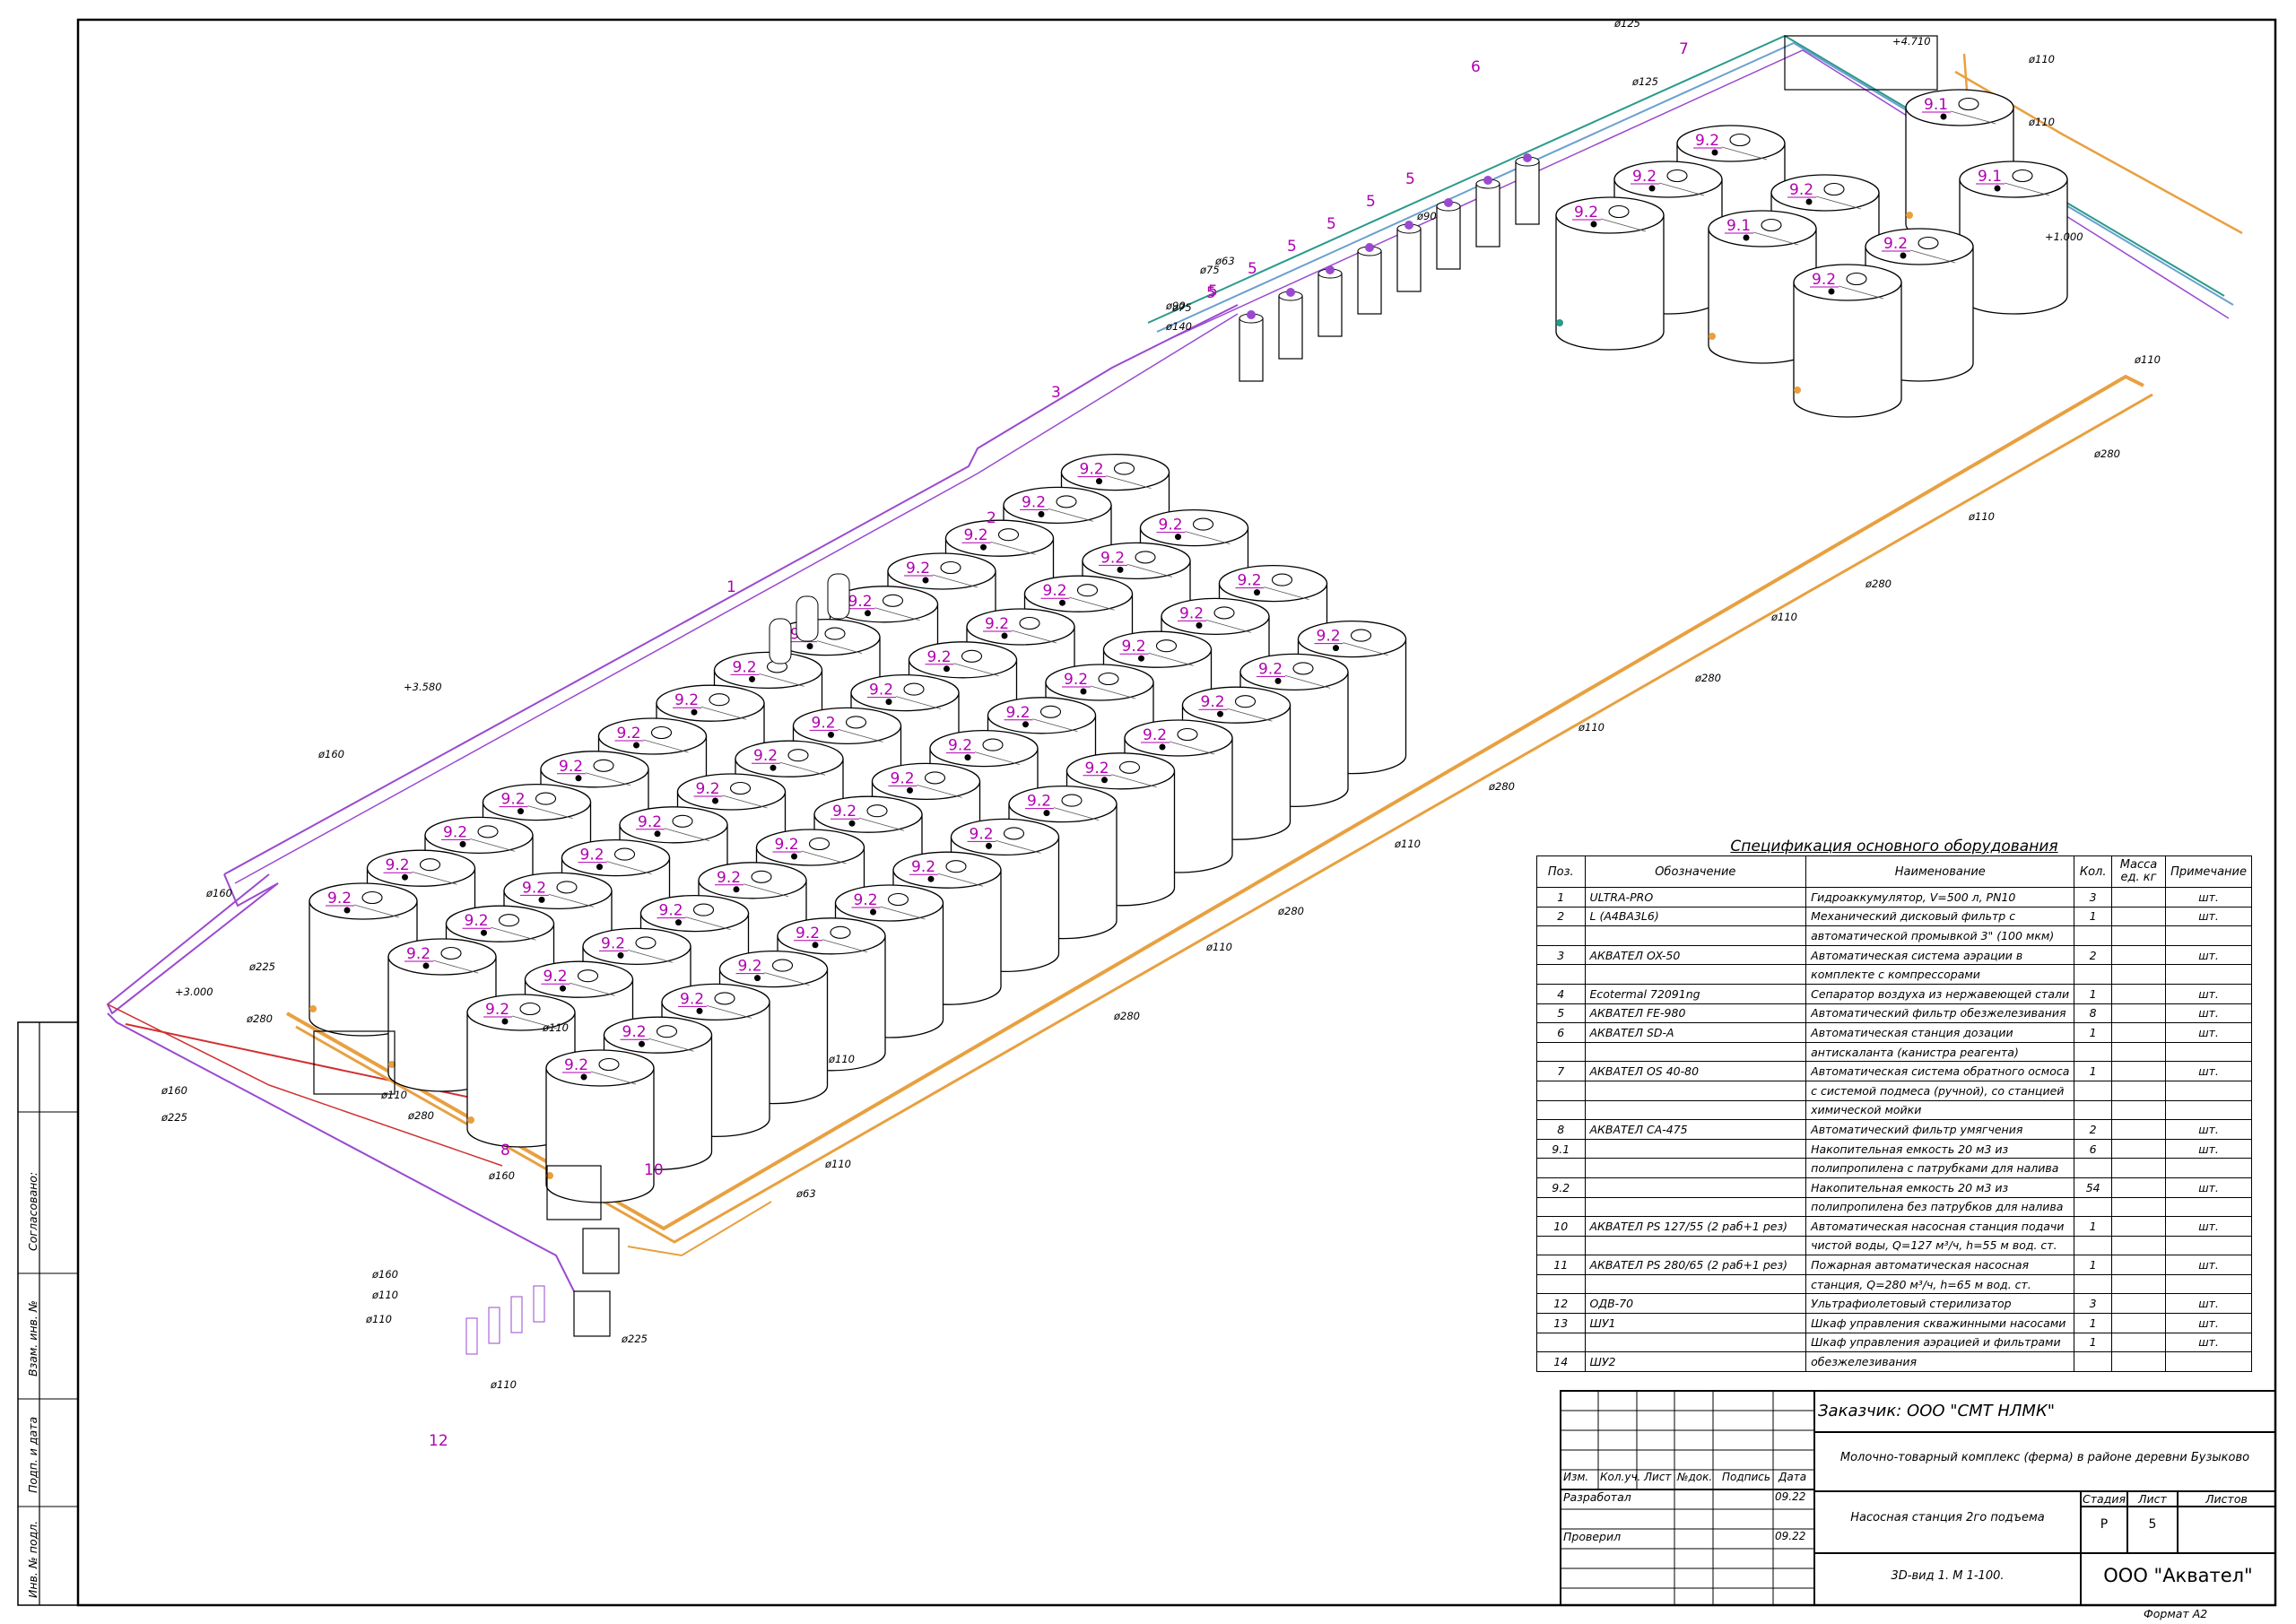 The height and width of the screenshot is (1624, 2296). What do you see at coordinates (1592, 1536) in the screenshot?
I see `tb-checked: Проверил` at bounding box center [1592, 1536].